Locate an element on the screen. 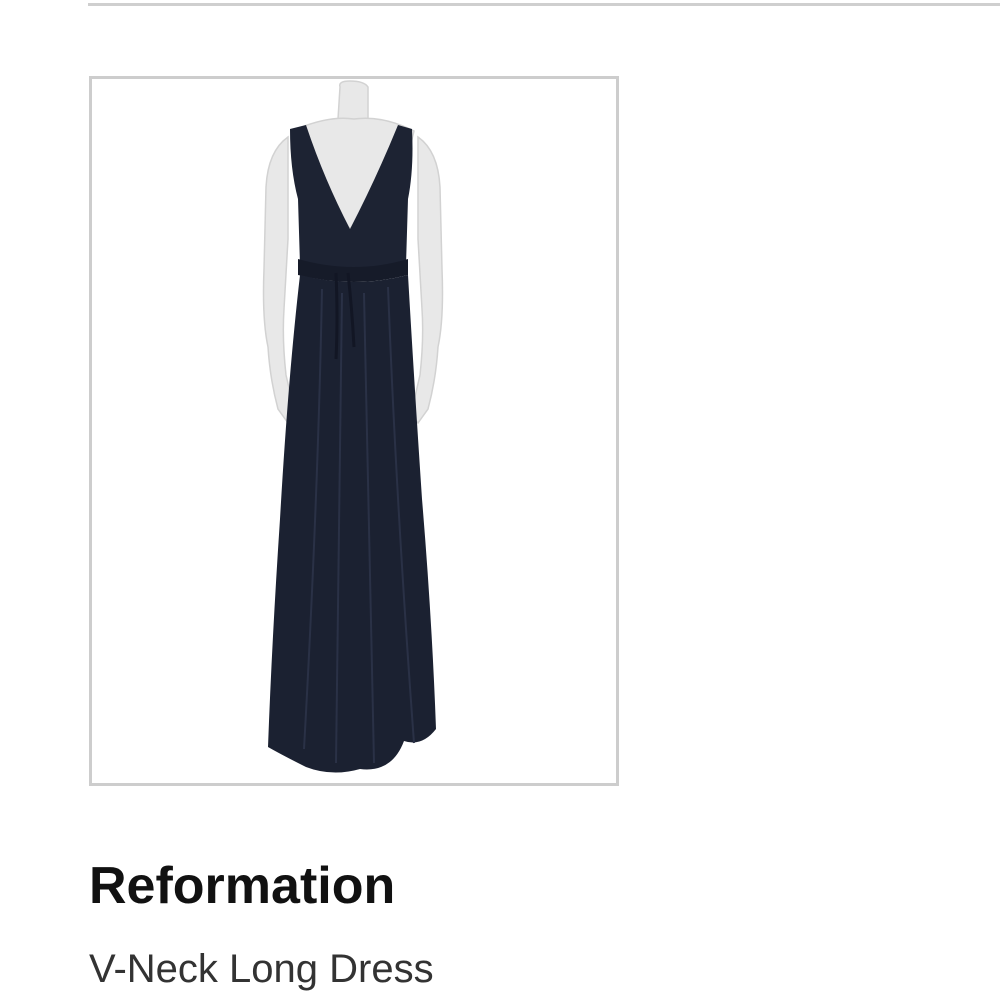  product-title: V-Neck Long Dress is located at coordinates (261, 969).